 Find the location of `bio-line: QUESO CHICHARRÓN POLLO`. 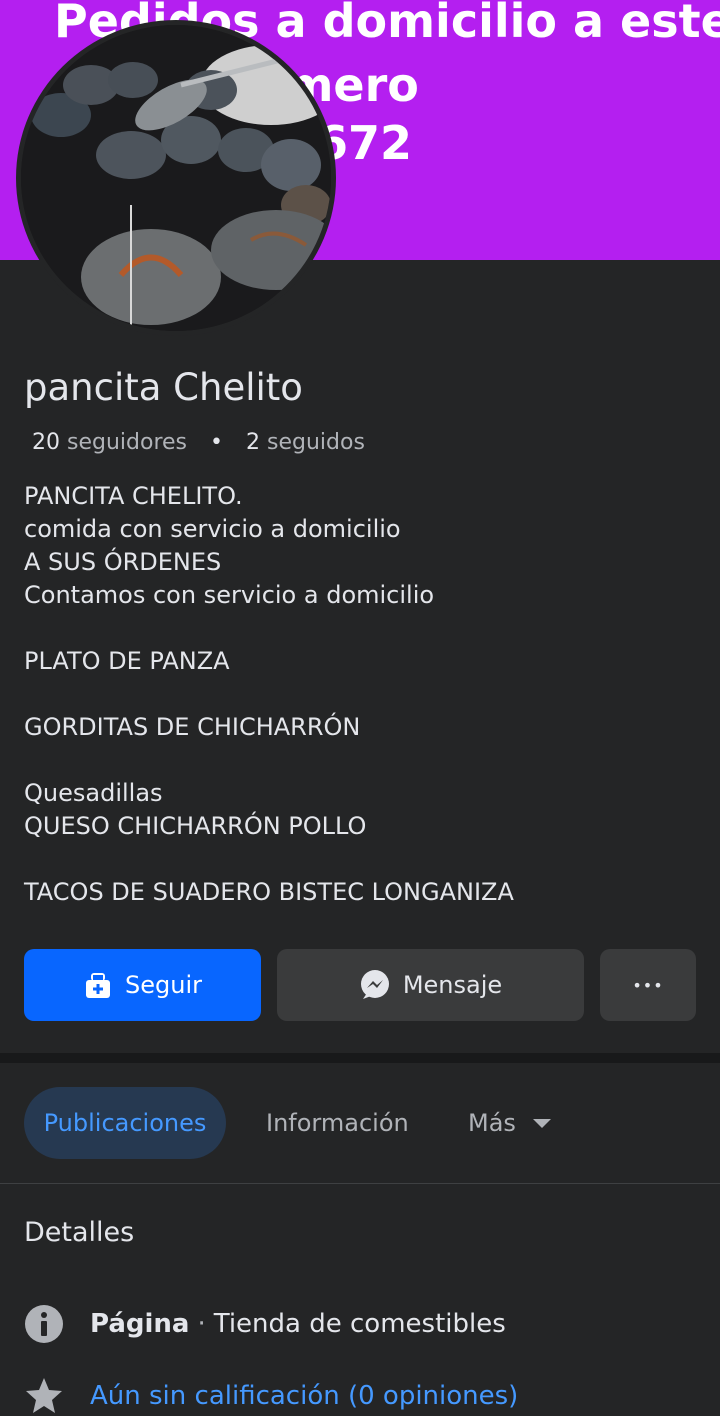

bio-line: QUESO CHICHARRÓN POLLO is located at coordinates (195, 826).